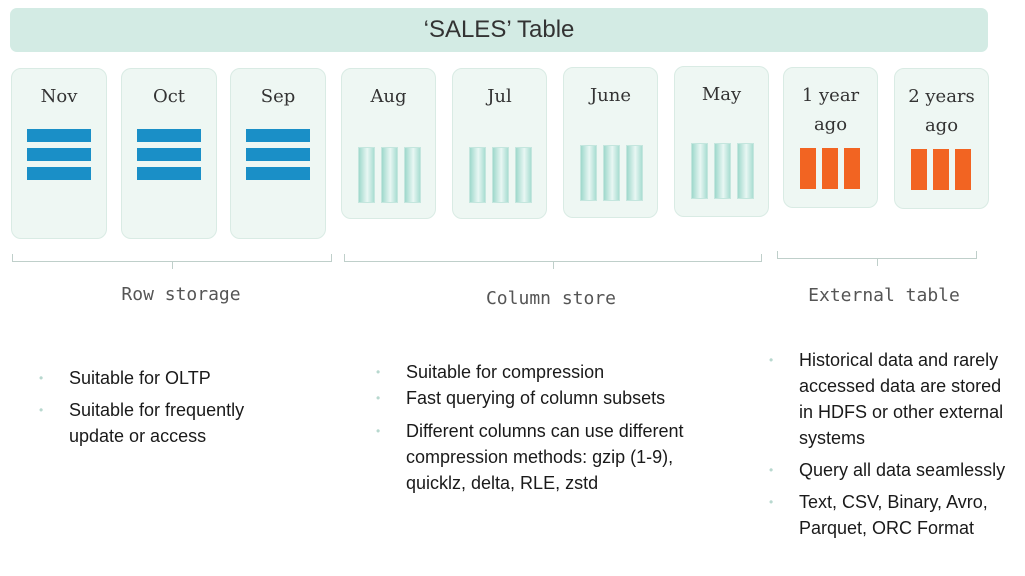 Image resolution: width=1025 pixels, height=576 pixels. I want to click on partition-label: Jul, so click(499, 96).